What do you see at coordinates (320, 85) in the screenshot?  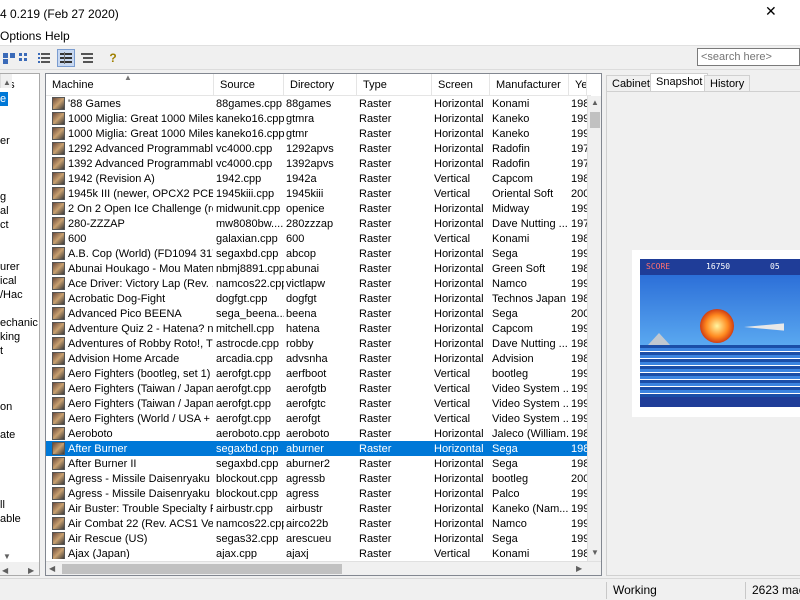 I see `column-header-directory: Directory` at bounding box center [320, 85].